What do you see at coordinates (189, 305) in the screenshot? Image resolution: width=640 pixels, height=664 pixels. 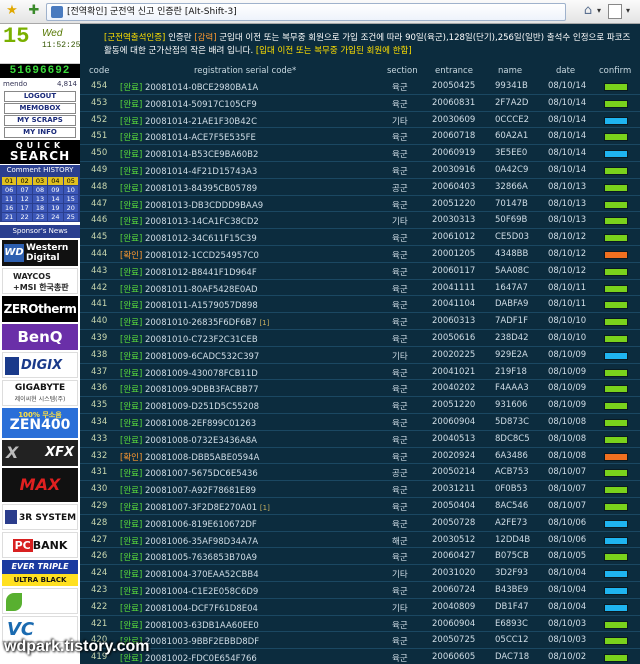 I see `row-serial-cell: [완료] 20081011-A1579057D898` at bounding box center [189, 305].